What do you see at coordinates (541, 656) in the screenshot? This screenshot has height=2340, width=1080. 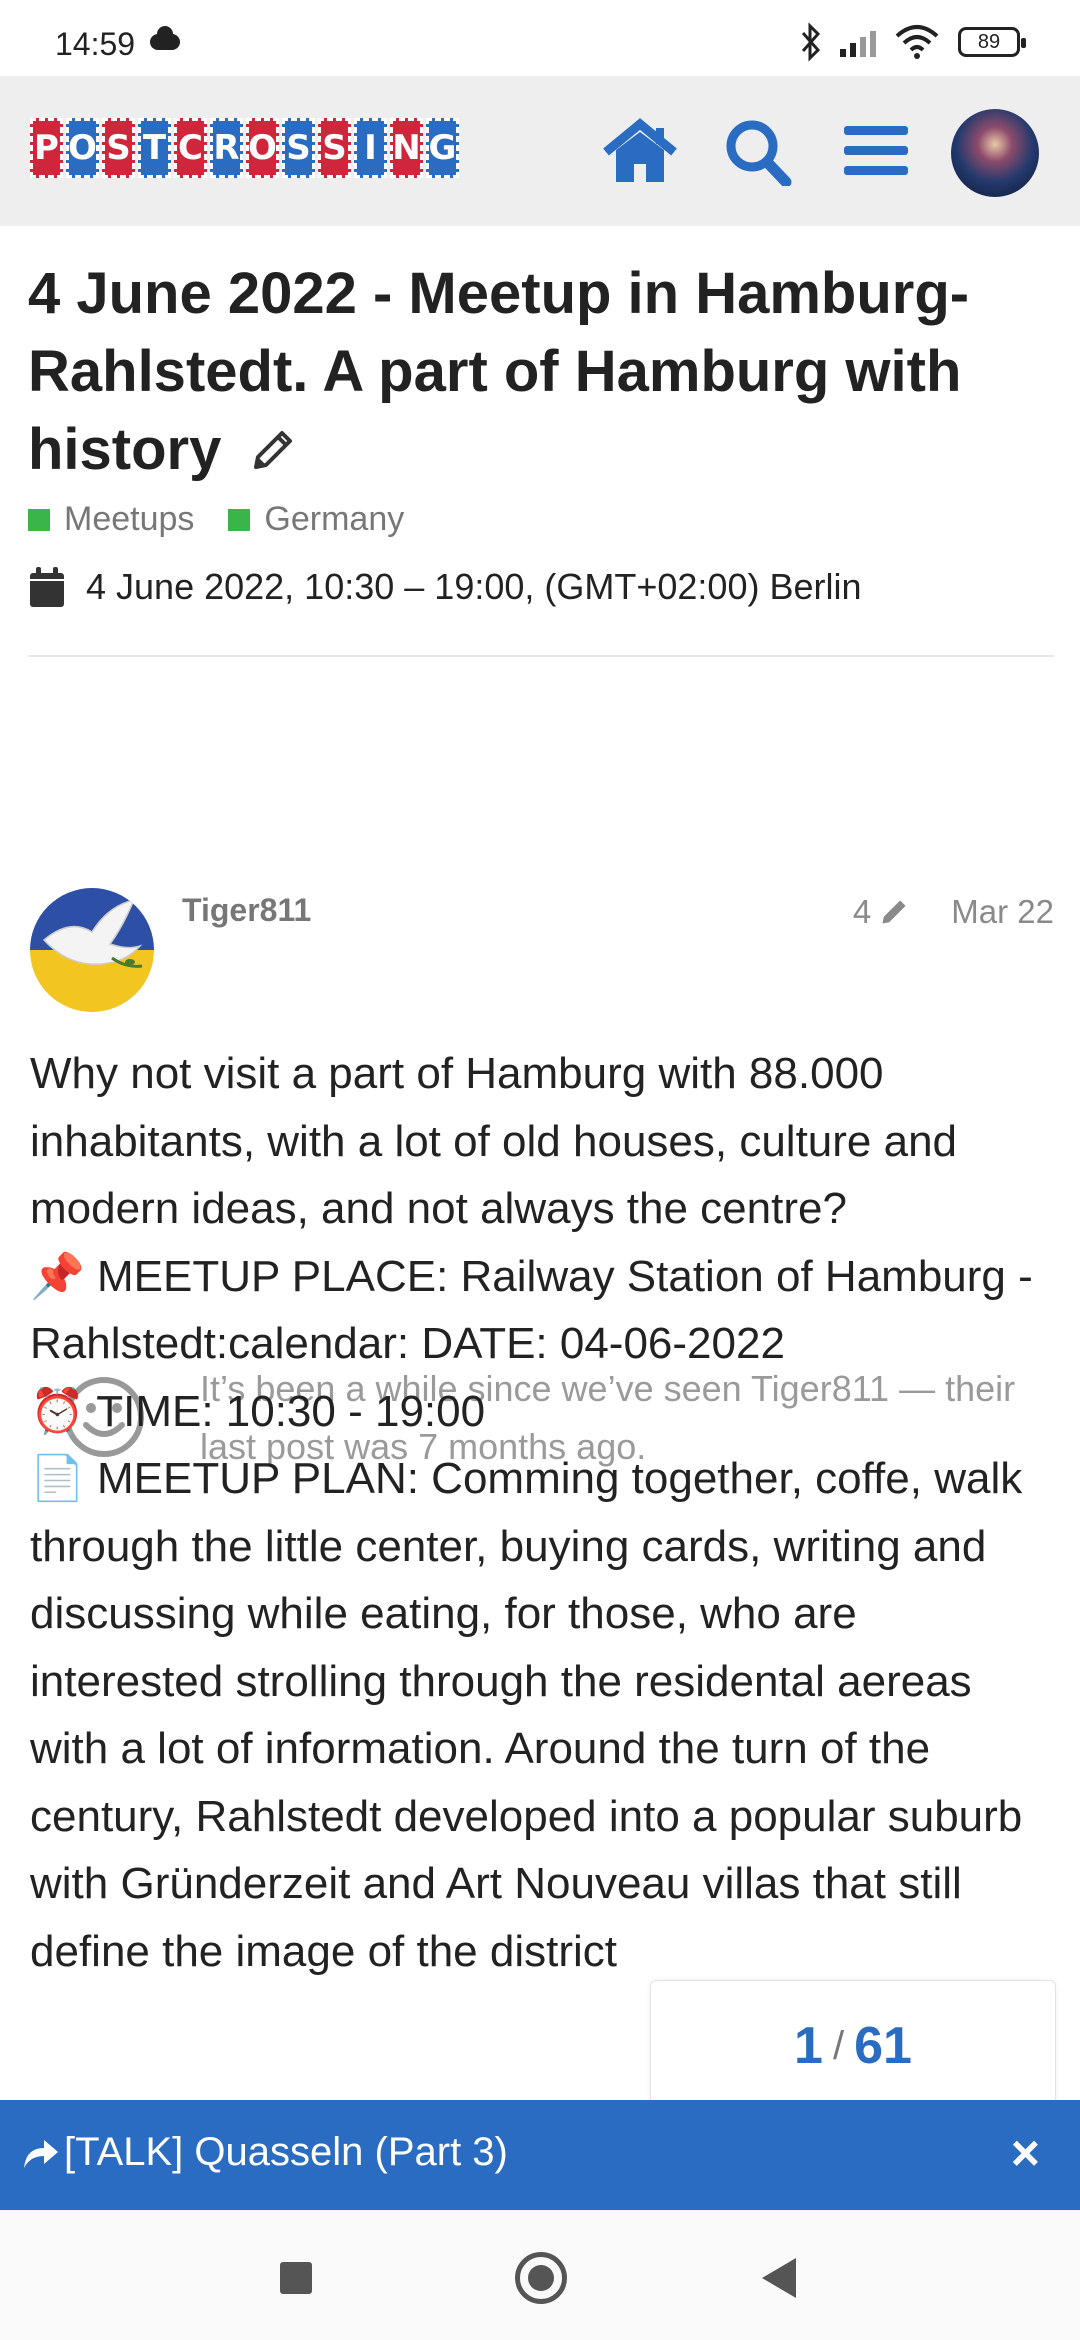 I see `divider` at bounding box center [541, 656].